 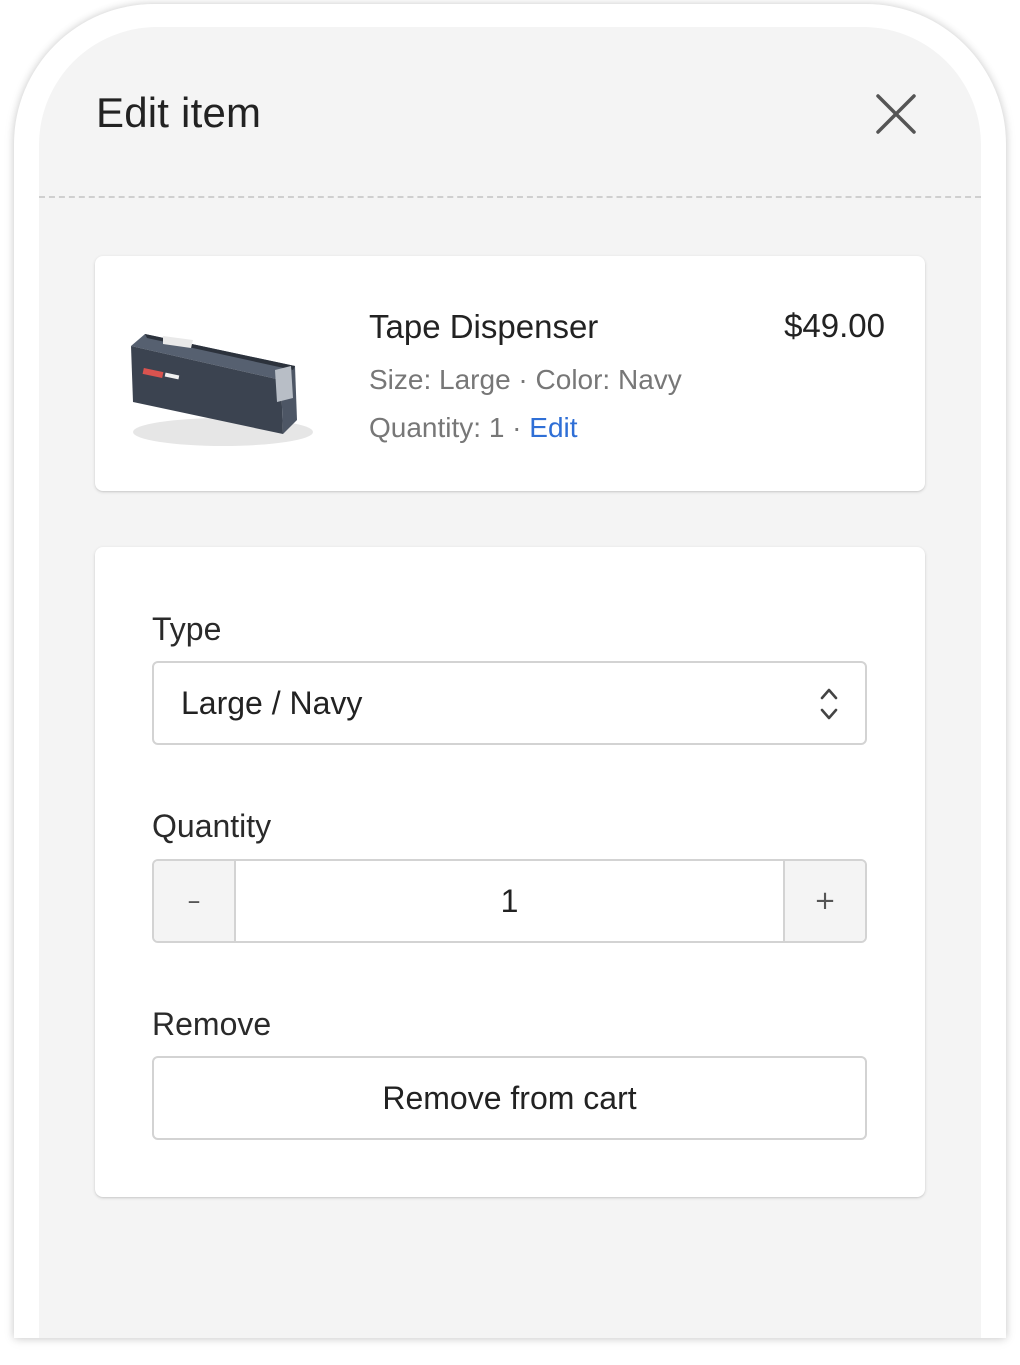 What do you see at coordinates (484, 326) in the screenshot?
I see `product-name: Tape Dispenser` at bounding box center [484, 326].